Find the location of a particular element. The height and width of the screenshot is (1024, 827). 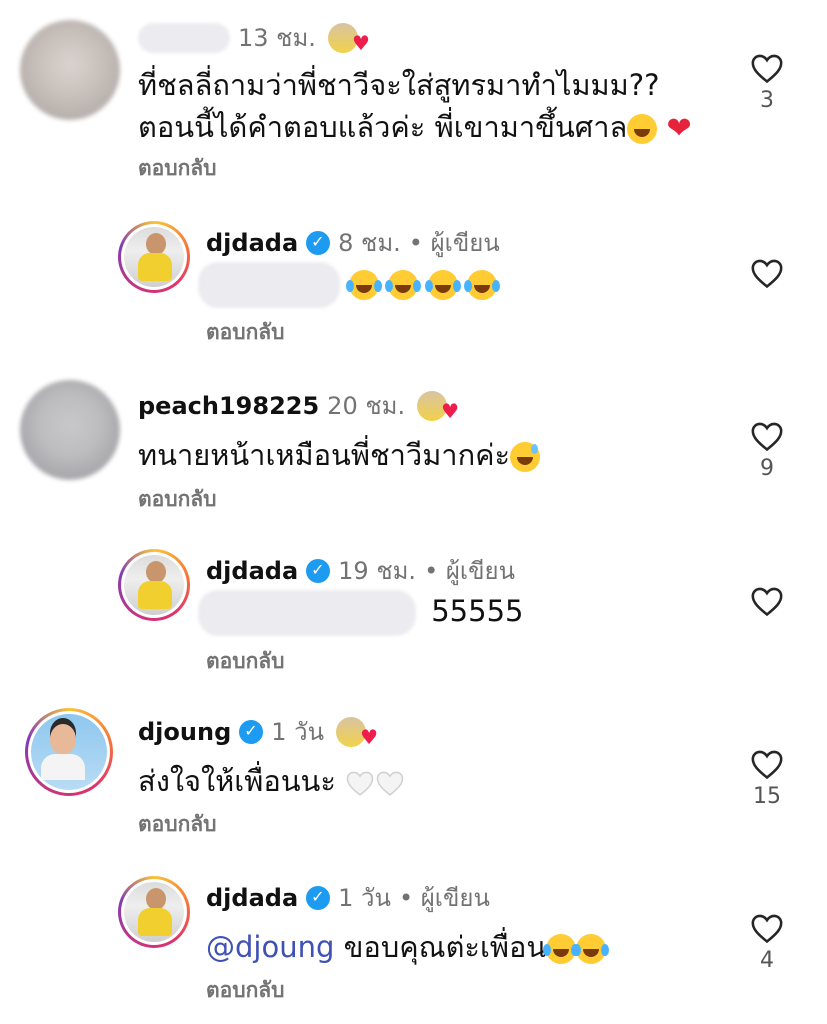

like-control: 4 is located at coordinates (767, 942).